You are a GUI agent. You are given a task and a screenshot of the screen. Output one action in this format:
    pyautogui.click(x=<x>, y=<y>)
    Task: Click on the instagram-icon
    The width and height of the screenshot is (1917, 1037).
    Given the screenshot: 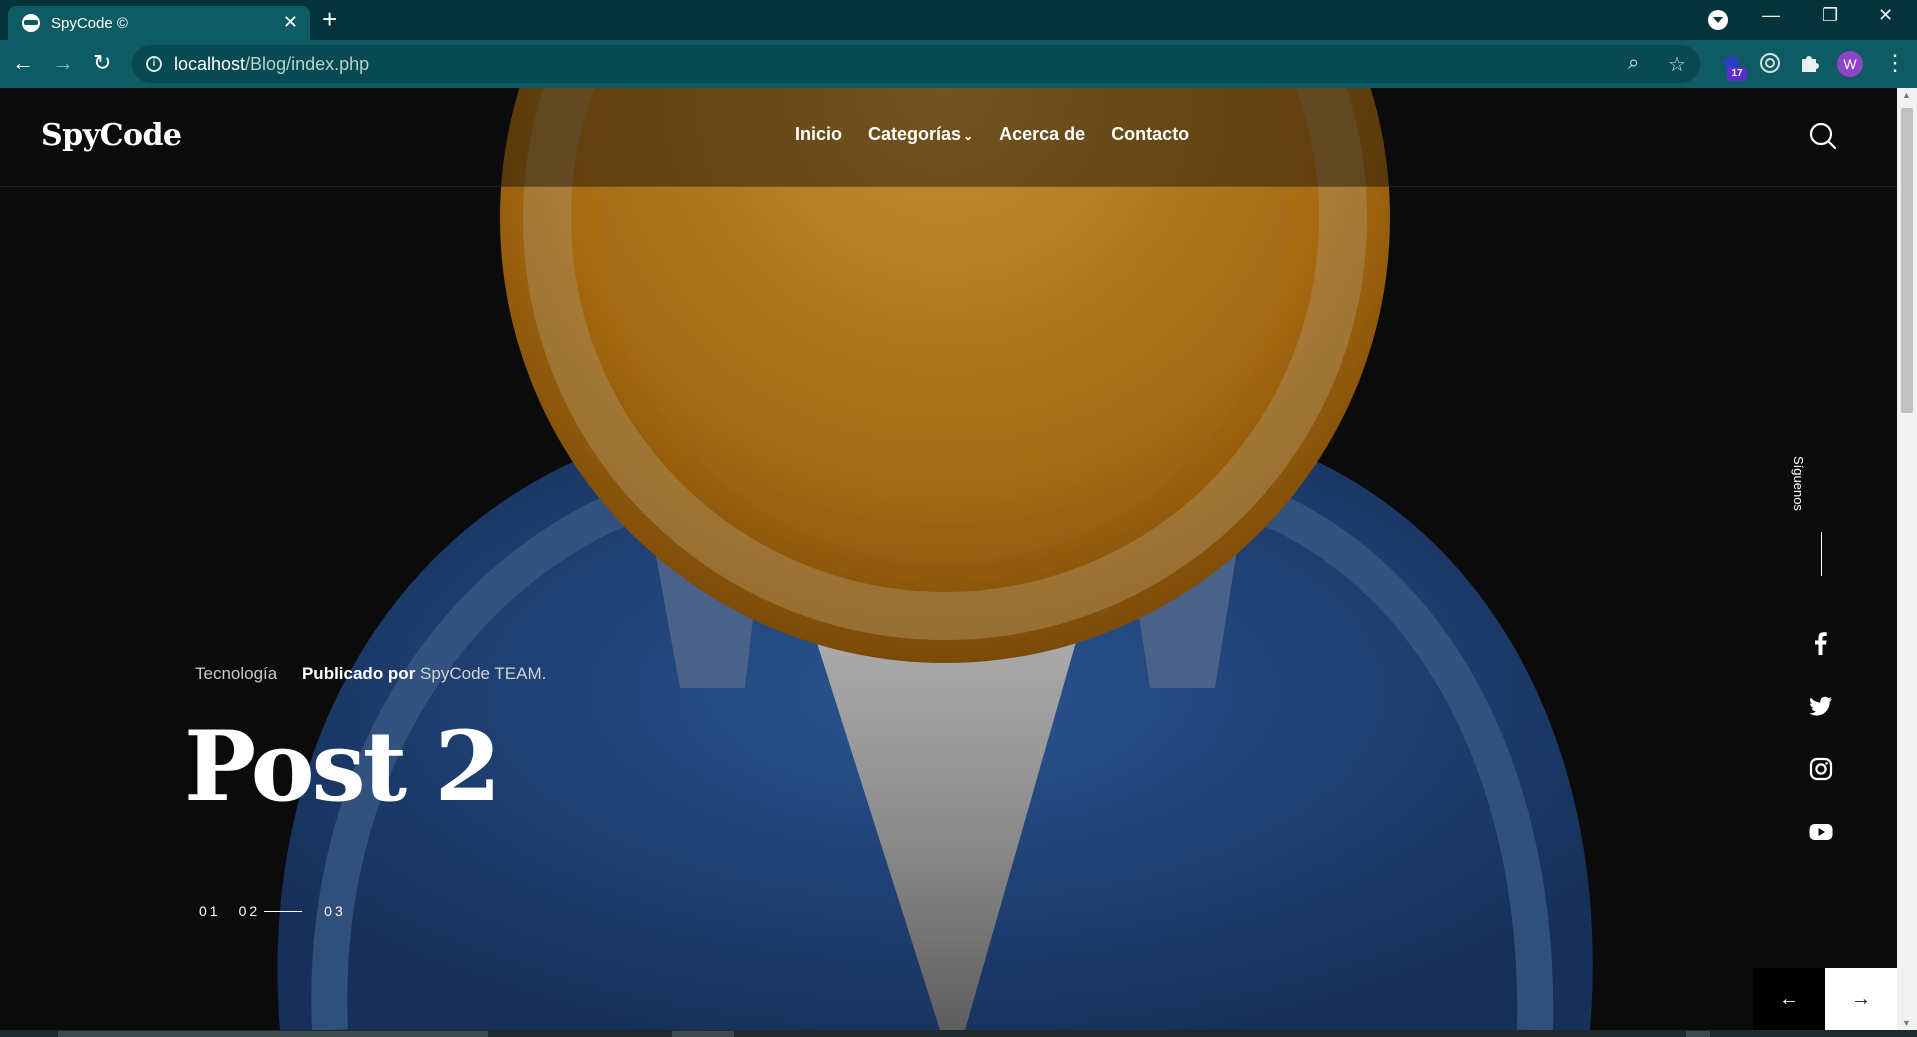 What is the action you would take?
    pyautogui.click(x=1821, y=769)
    